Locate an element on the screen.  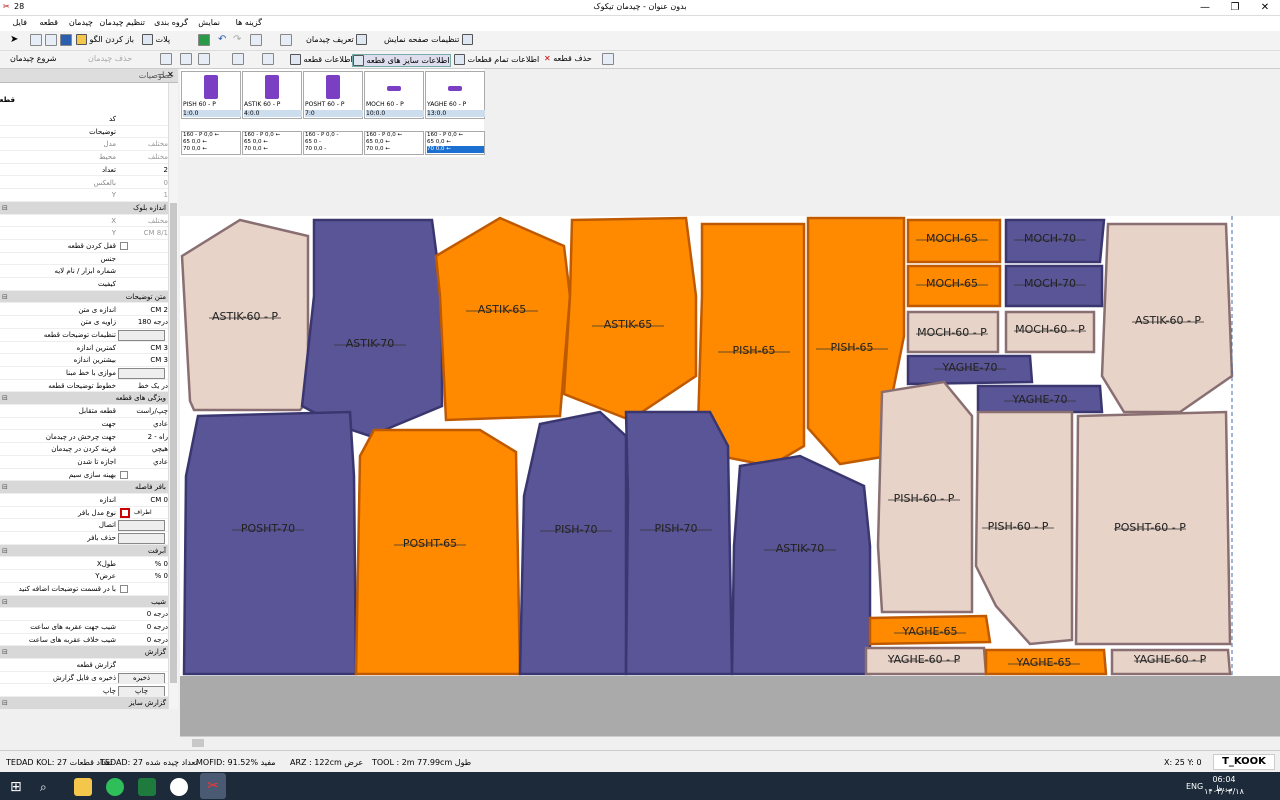
property-value: 2 is located at coordinates (143, 170).